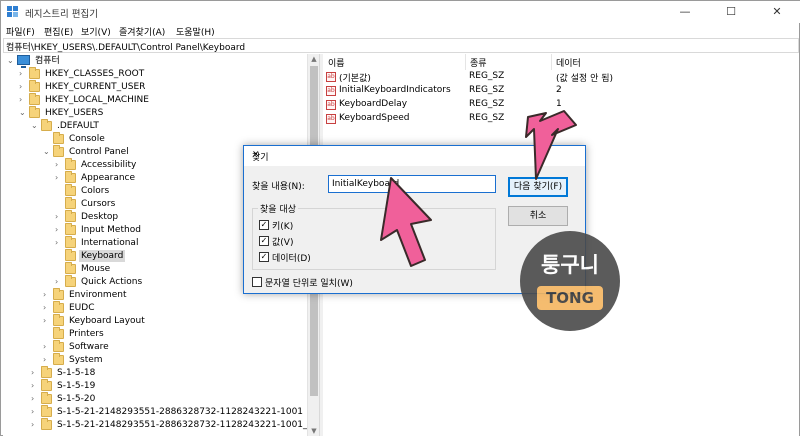  Describe the element at coordinates (61, 14) in the screenshot. I see `window-title: 레지스트리 편집기` at that location.